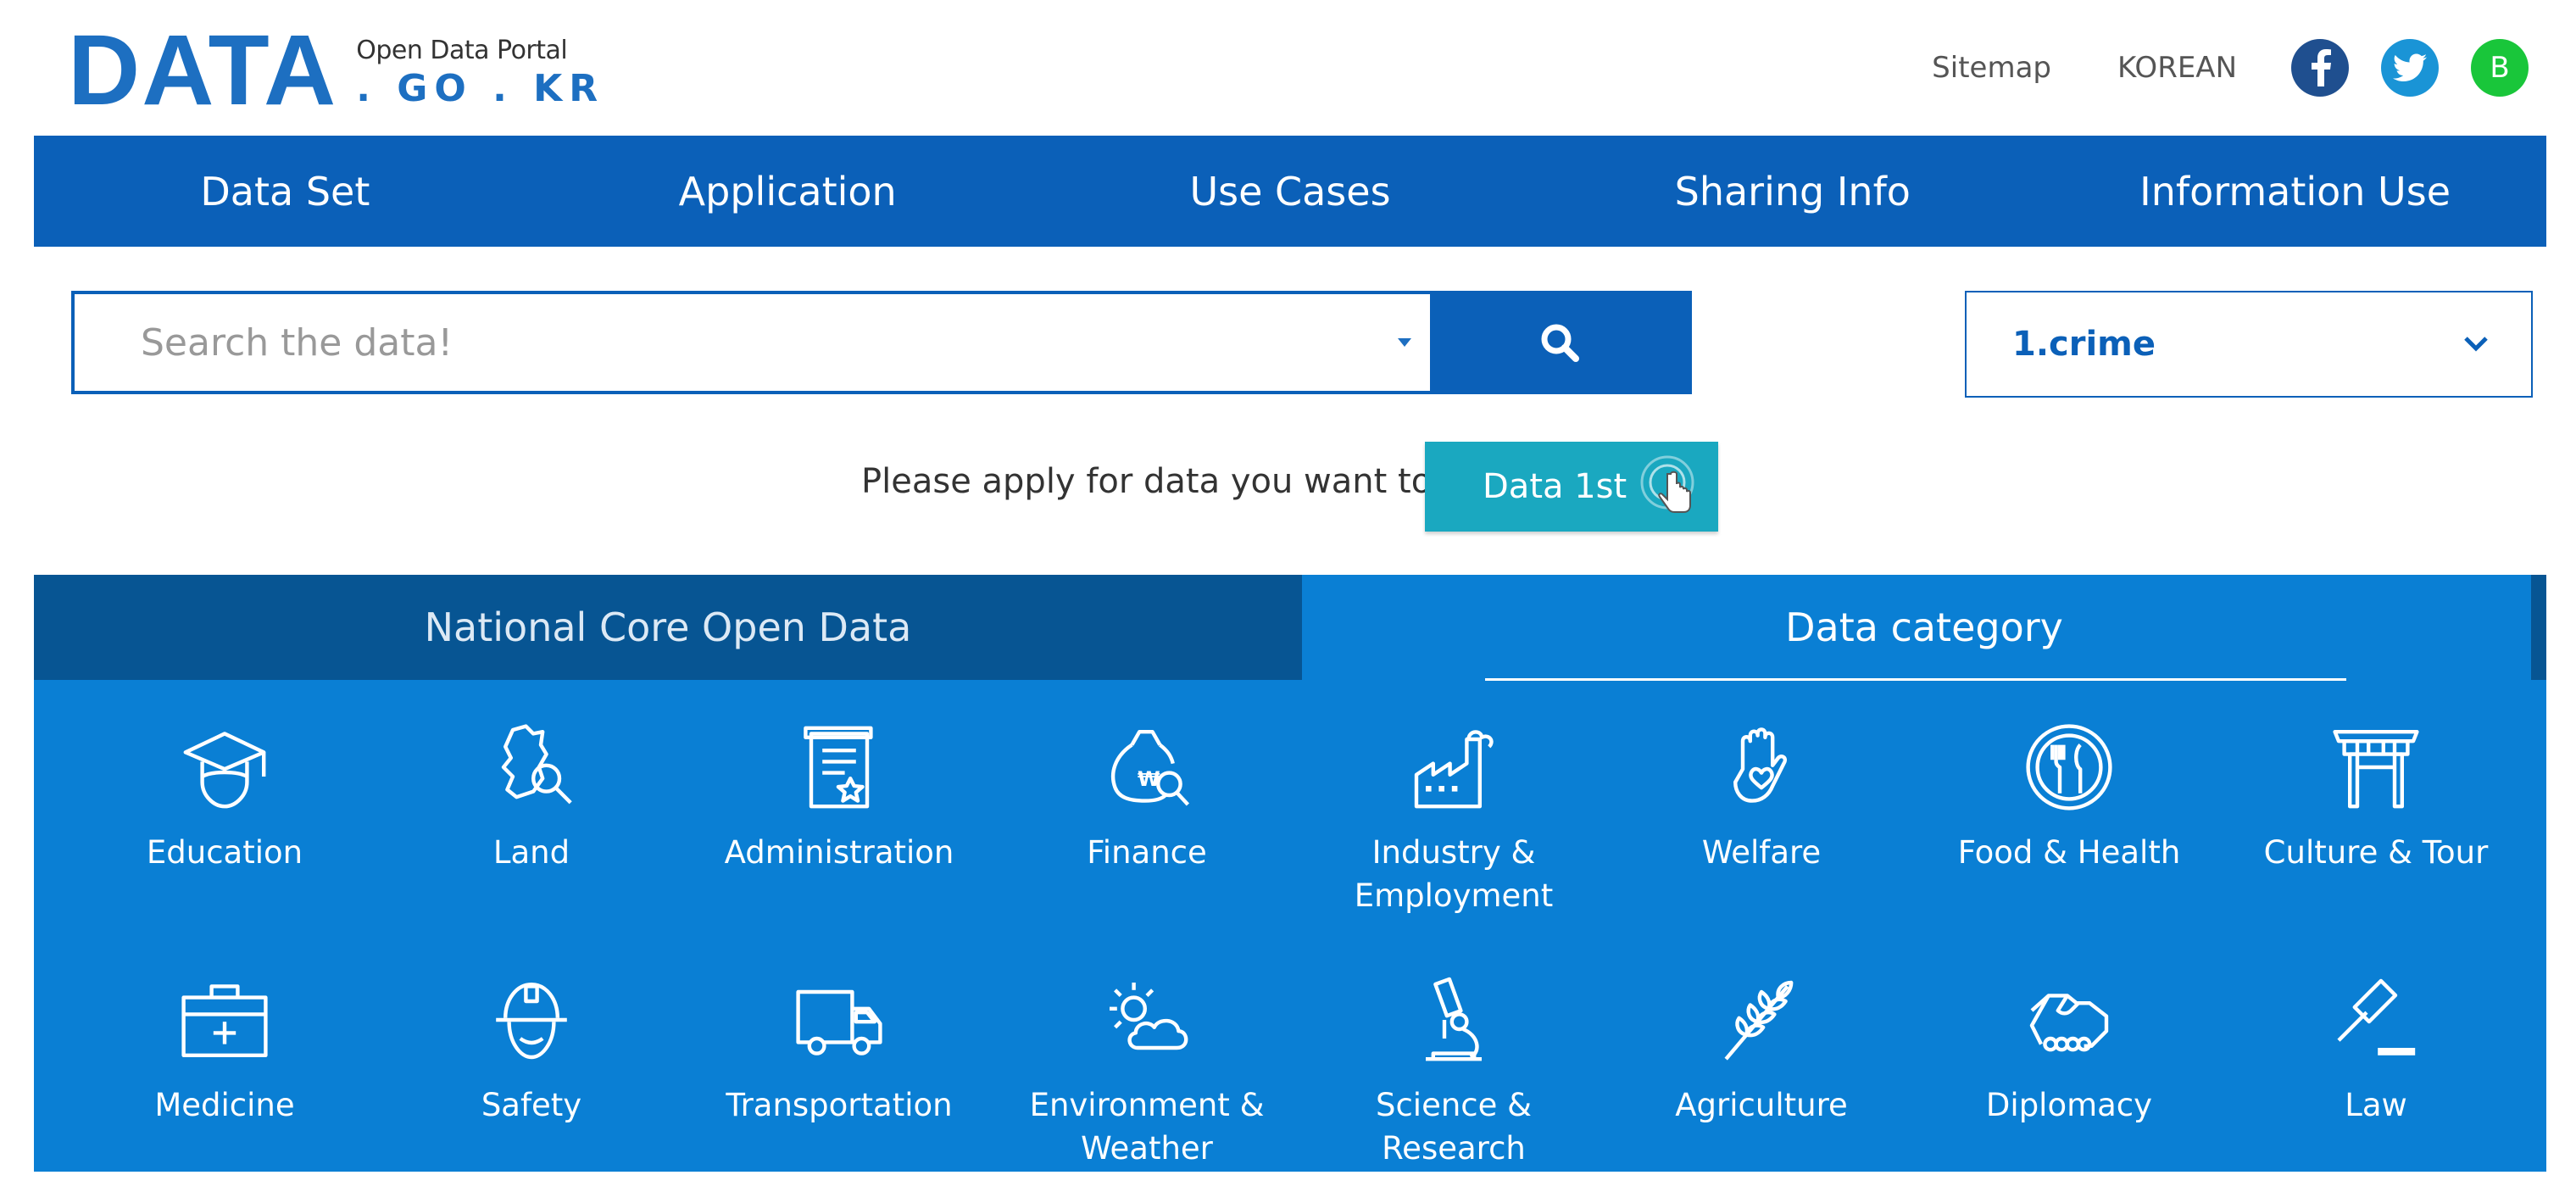 This screenshot has height=1203, width=2576. What do you see at coordinates (536, 764) in the screenshot?
I see `map-search-icon` at bounding box center [536, 764].